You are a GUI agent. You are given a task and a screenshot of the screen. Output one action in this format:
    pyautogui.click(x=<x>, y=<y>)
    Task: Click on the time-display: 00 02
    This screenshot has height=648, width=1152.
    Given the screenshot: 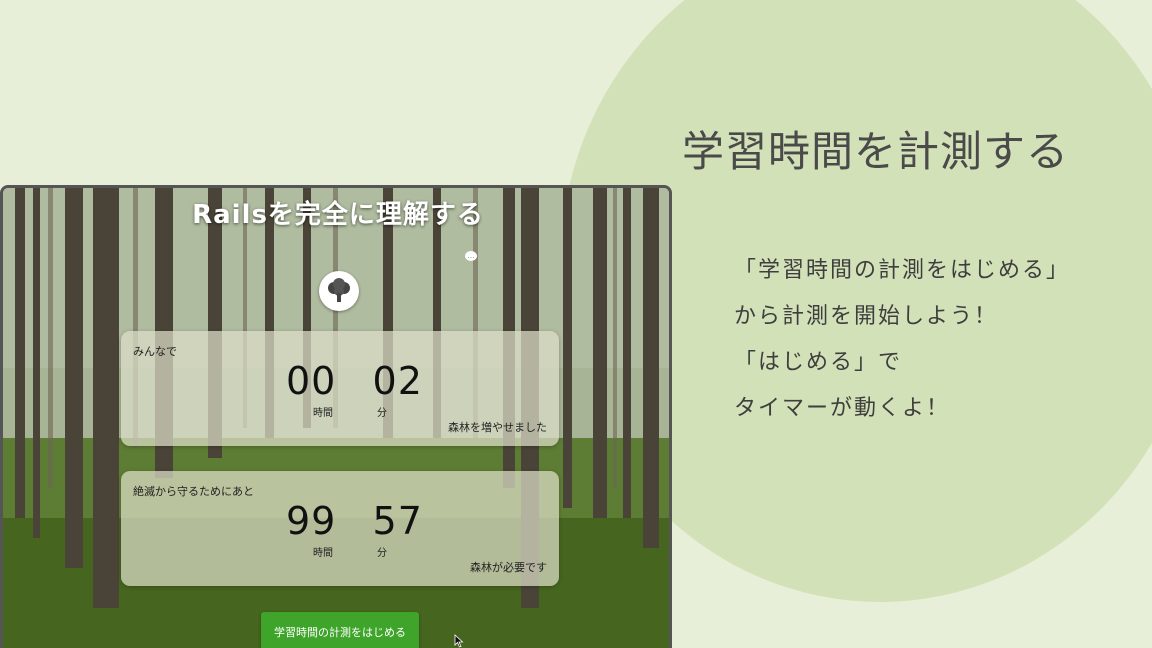 What is the action you would take?
    pyautogui.click(x=354, y=381)
    